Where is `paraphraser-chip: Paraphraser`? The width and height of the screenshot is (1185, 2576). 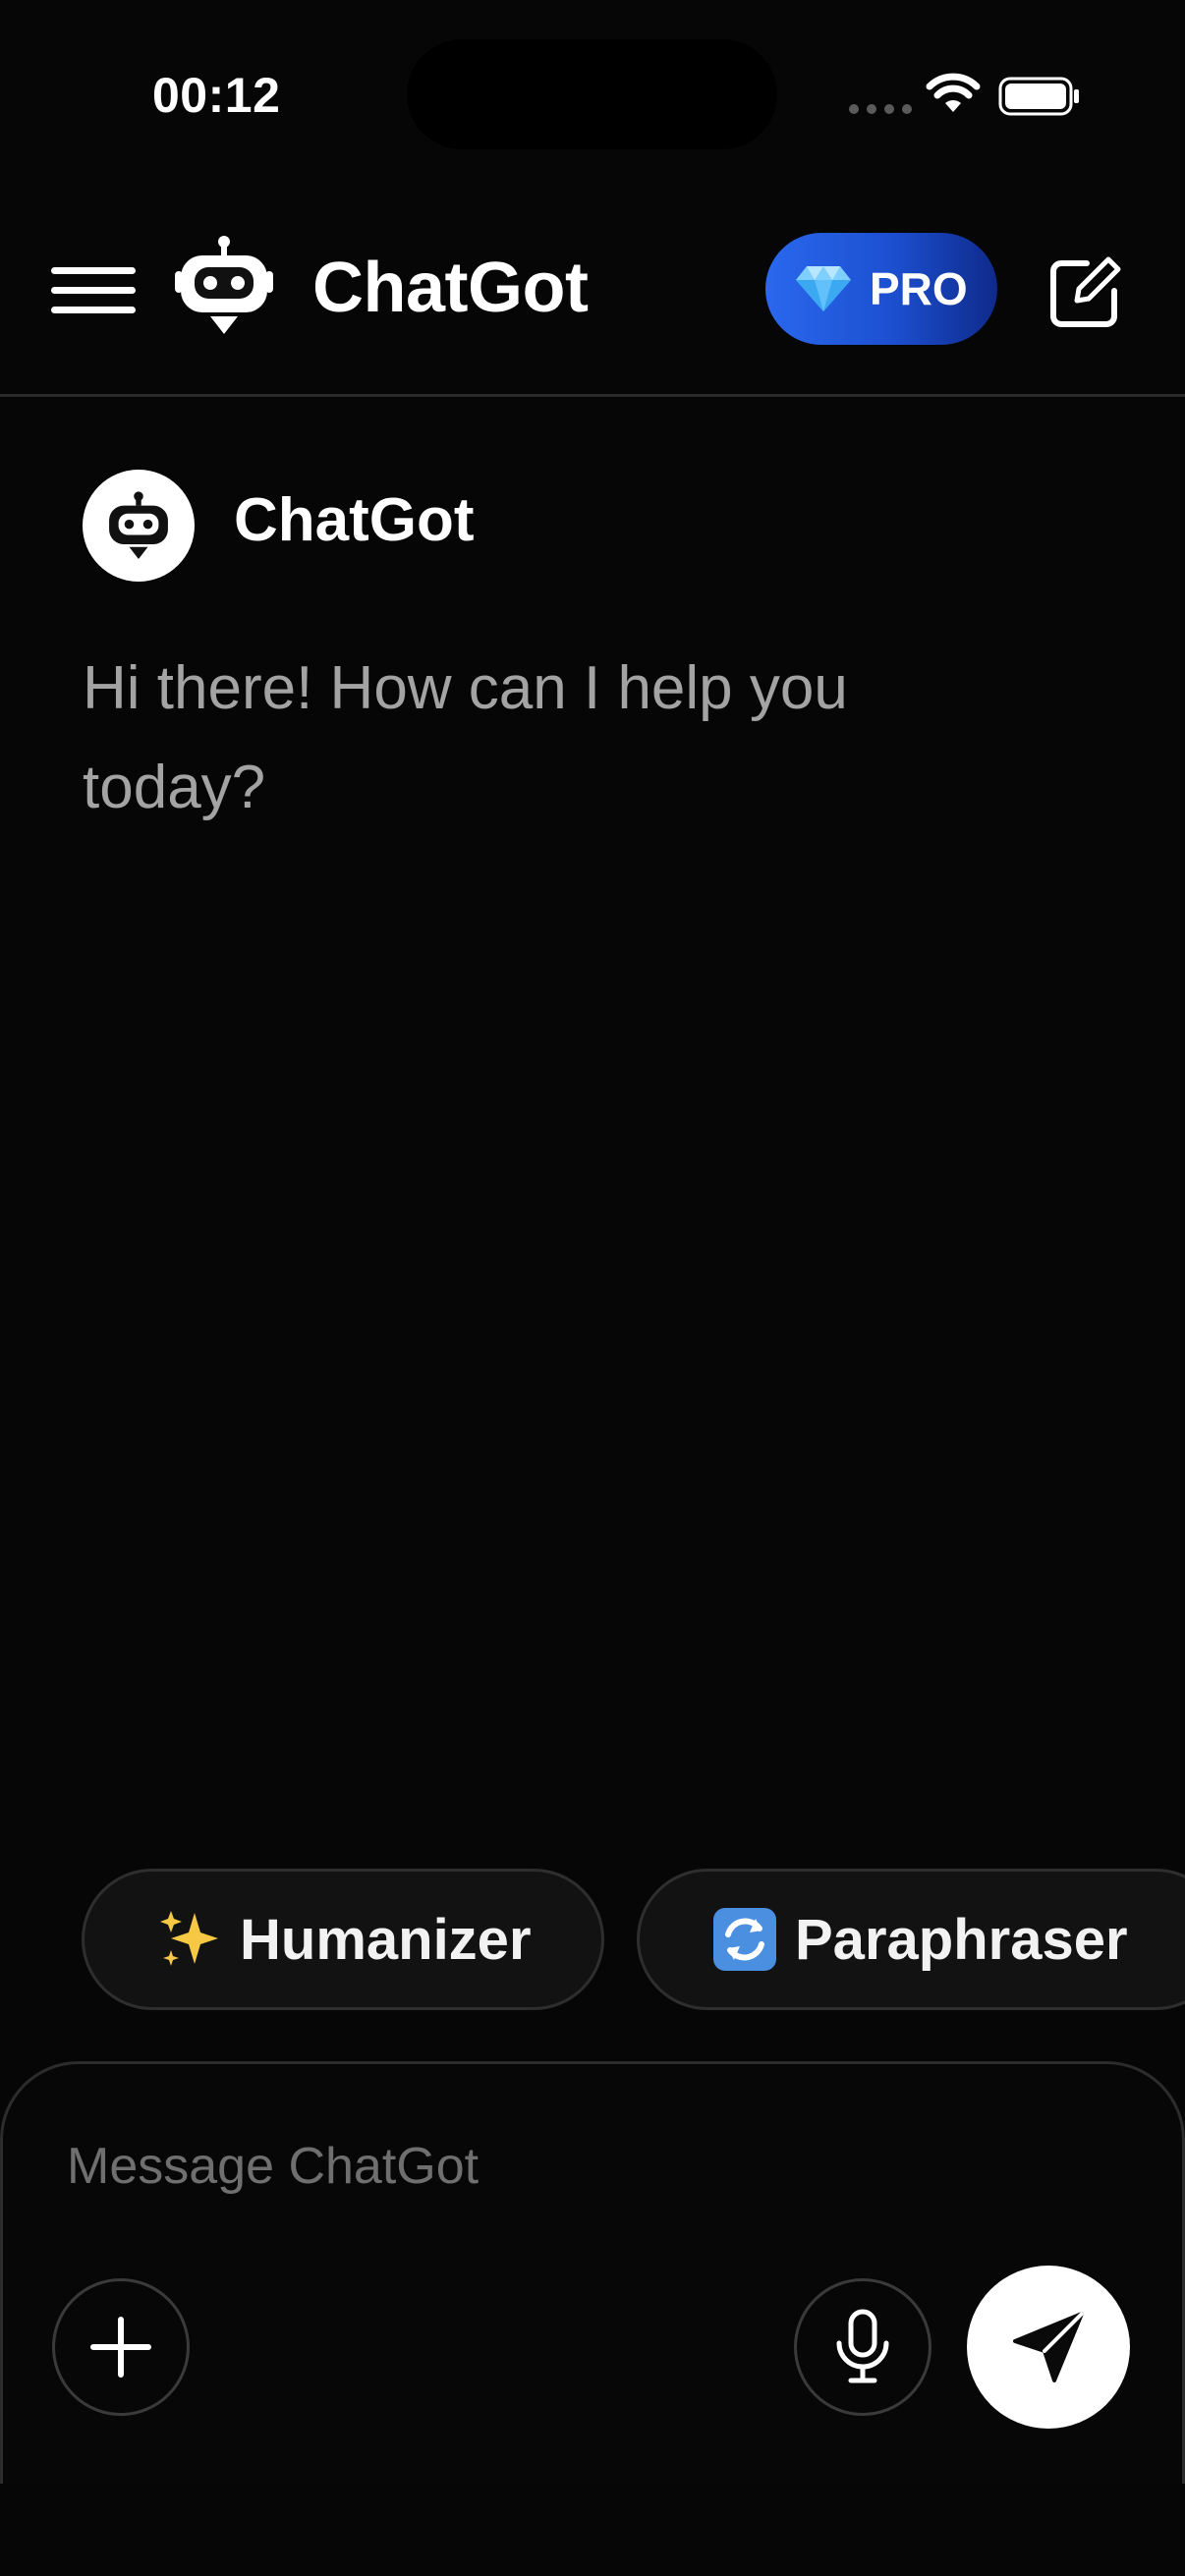
paraphraser-chip: Paraphraser is located at coordinates (911, 1939).